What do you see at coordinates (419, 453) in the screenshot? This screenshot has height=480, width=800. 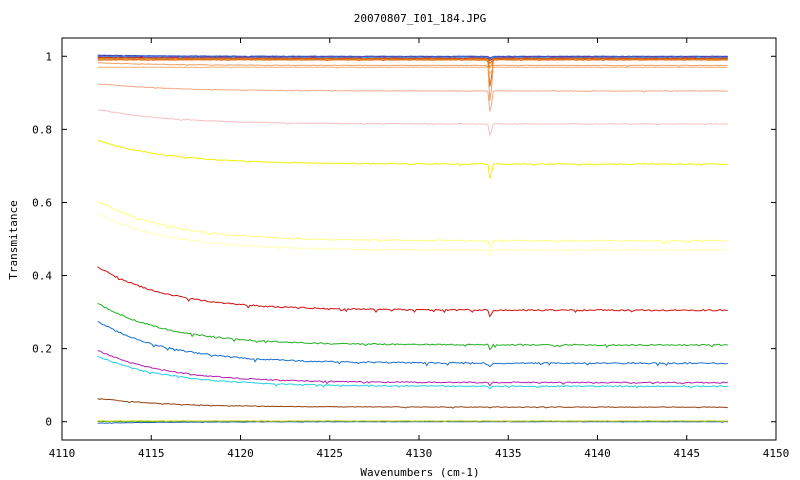 I see `x-tick-label: 4130` at bounding box center [419, 453].